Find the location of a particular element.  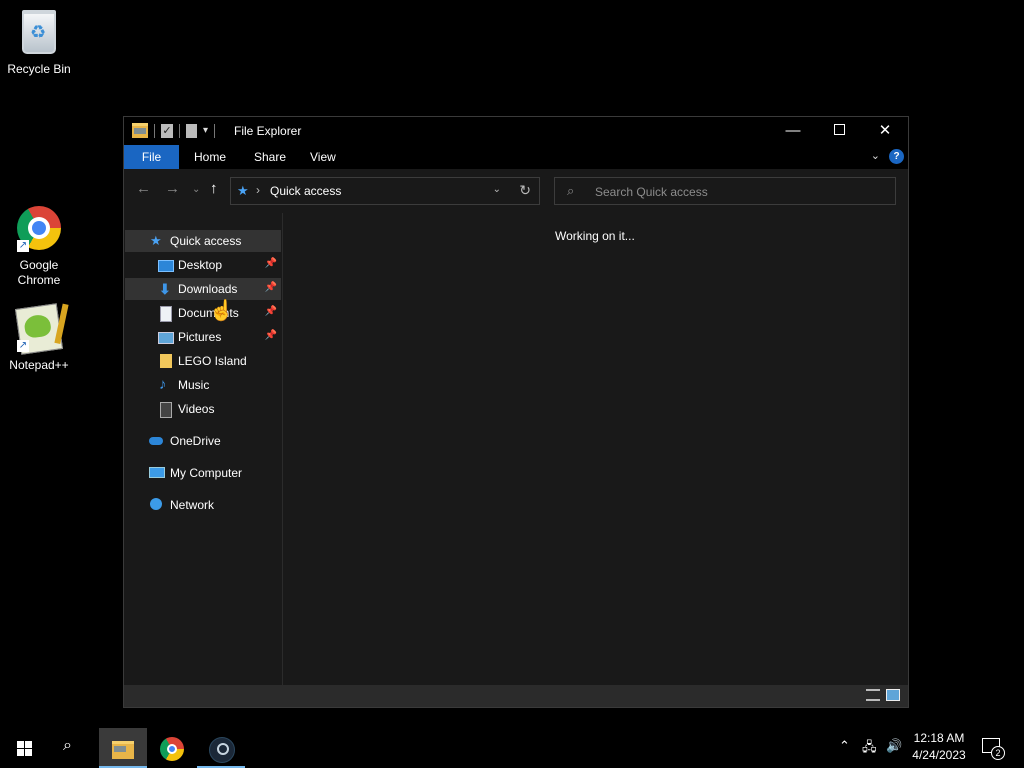

quick-access-star-icon: ★ is located at coordinates (243, 190).